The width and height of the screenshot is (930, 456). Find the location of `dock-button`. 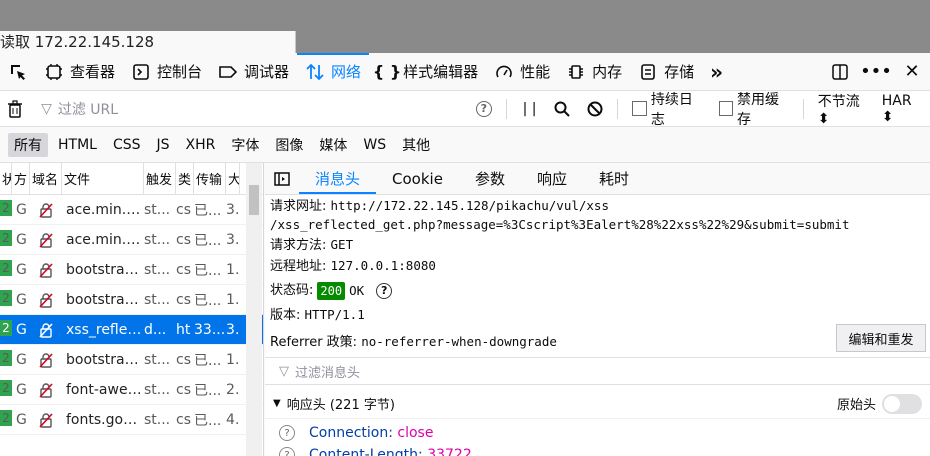

dock-button is located at coordinates (840, 72).